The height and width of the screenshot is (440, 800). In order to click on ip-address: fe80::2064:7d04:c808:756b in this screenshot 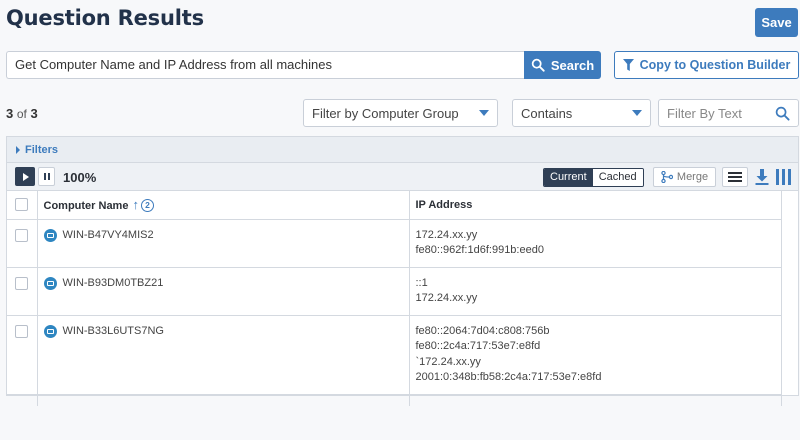, I will do `click(482, 330)`.